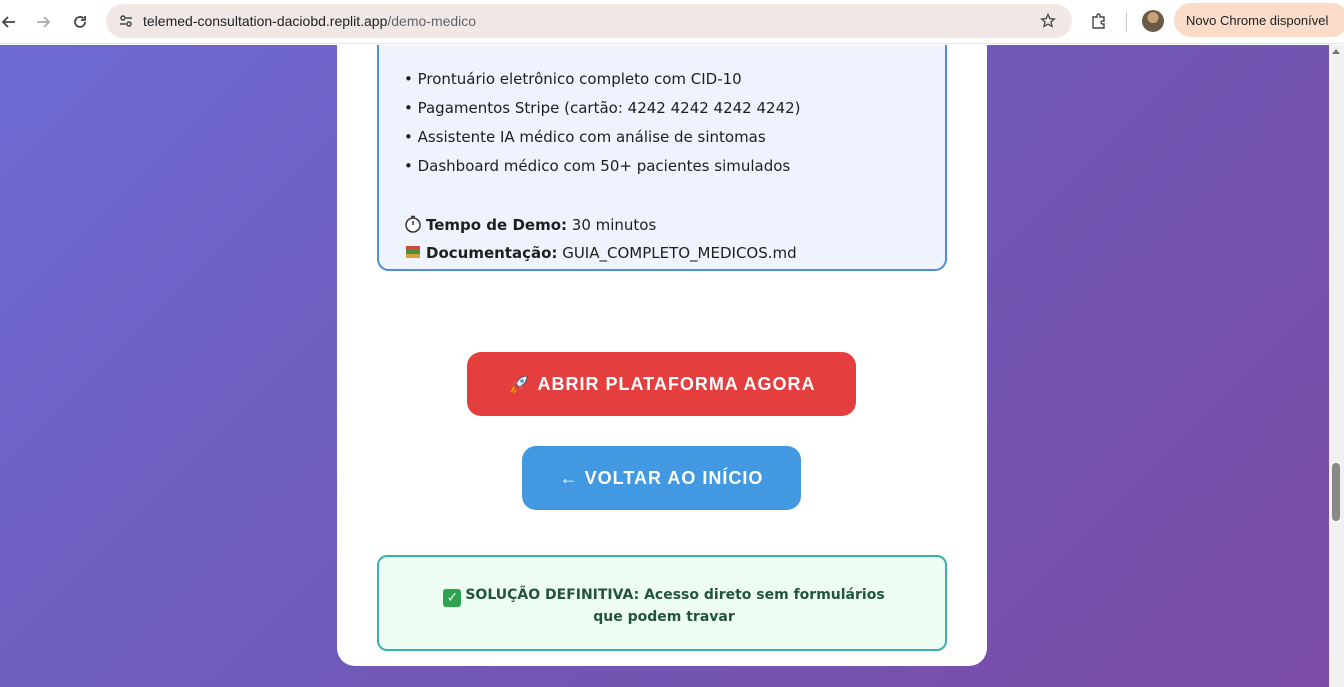  Describe the element at coordinates (1259, 20) in the screenshot. I see `chrome-update-button: Novo Chrome disponível` at that location.